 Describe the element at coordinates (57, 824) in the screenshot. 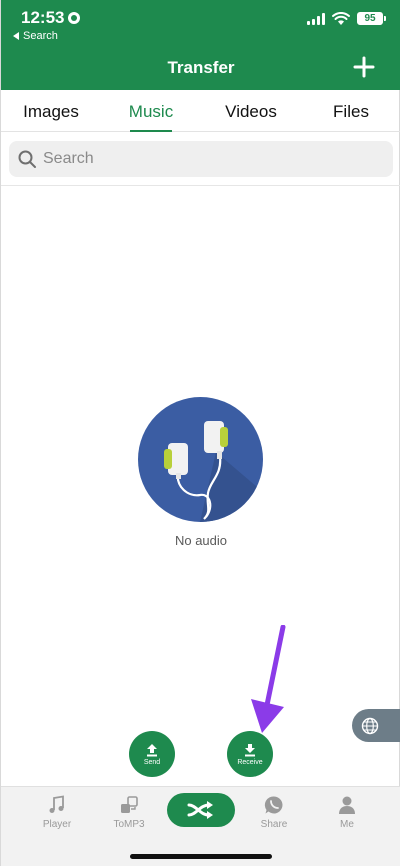

I see `nav-player-label: Player` at that location.